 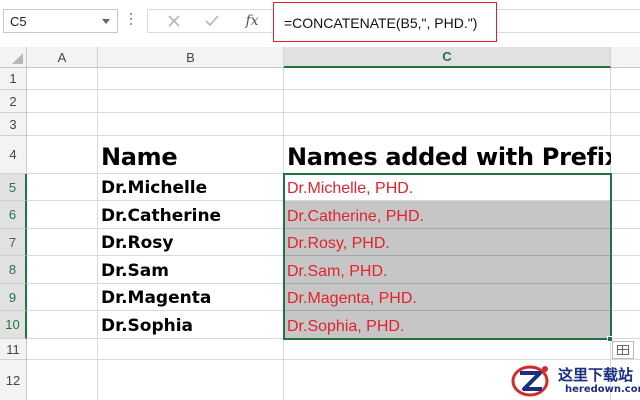 I want to click on name-value: Dr.Michelle, so click(x=154, y=188).